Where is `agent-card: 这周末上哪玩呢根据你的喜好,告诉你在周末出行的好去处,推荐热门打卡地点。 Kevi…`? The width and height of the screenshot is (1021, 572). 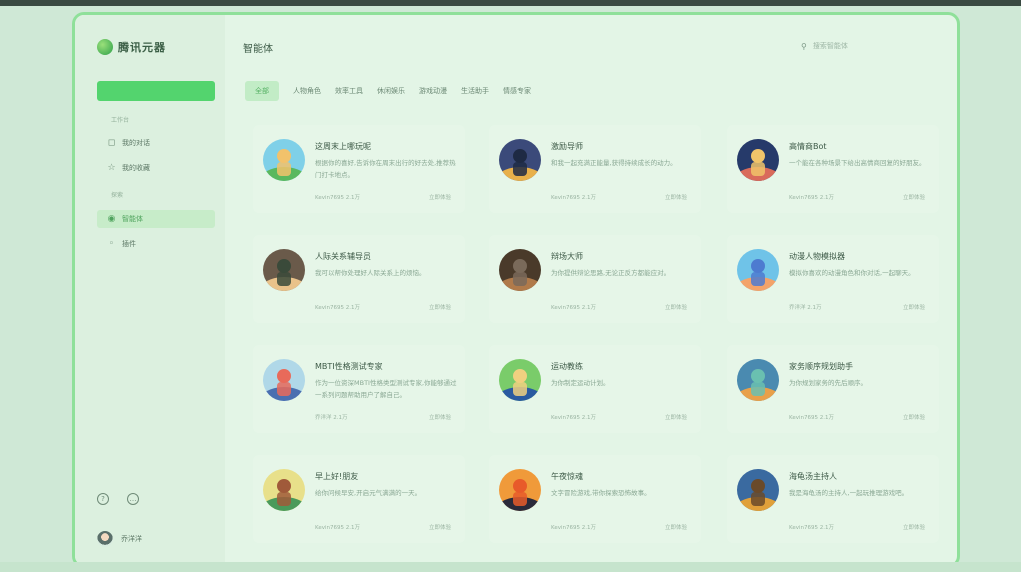
agent-card: 这周末上哪玩呢根据你的喜好,告诉你在周末出行的好去处,推荐热门打卡地点。 Kevi… is located at coordinates (359, 169).